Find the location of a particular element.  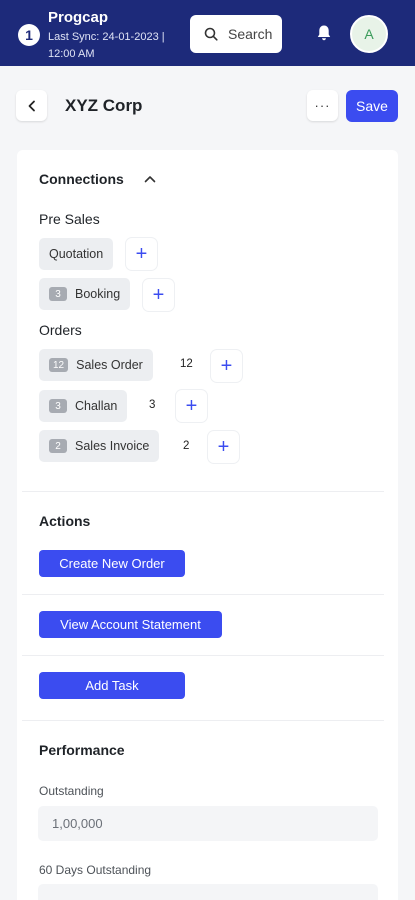

chip-label: Quotation is located at coordinates (76, 254).